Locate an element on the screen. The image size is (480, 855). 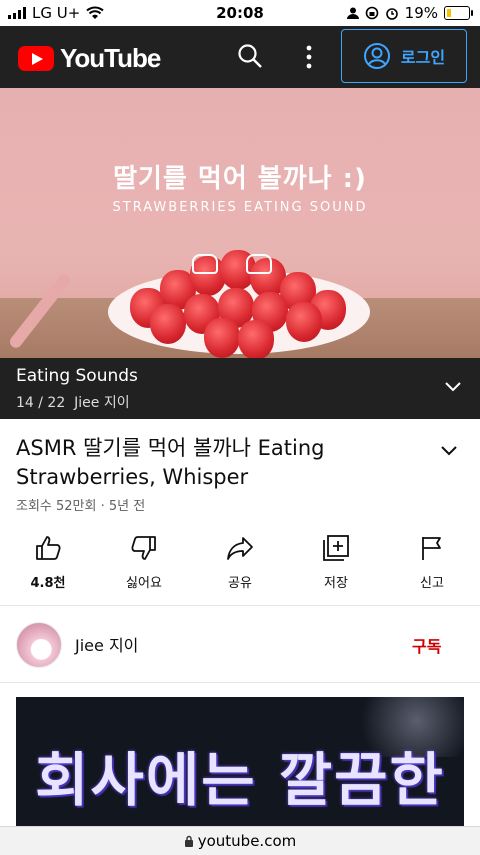
video-meta: 조회수 52만회 · 5년 전 is located at coordinates (81, 506).